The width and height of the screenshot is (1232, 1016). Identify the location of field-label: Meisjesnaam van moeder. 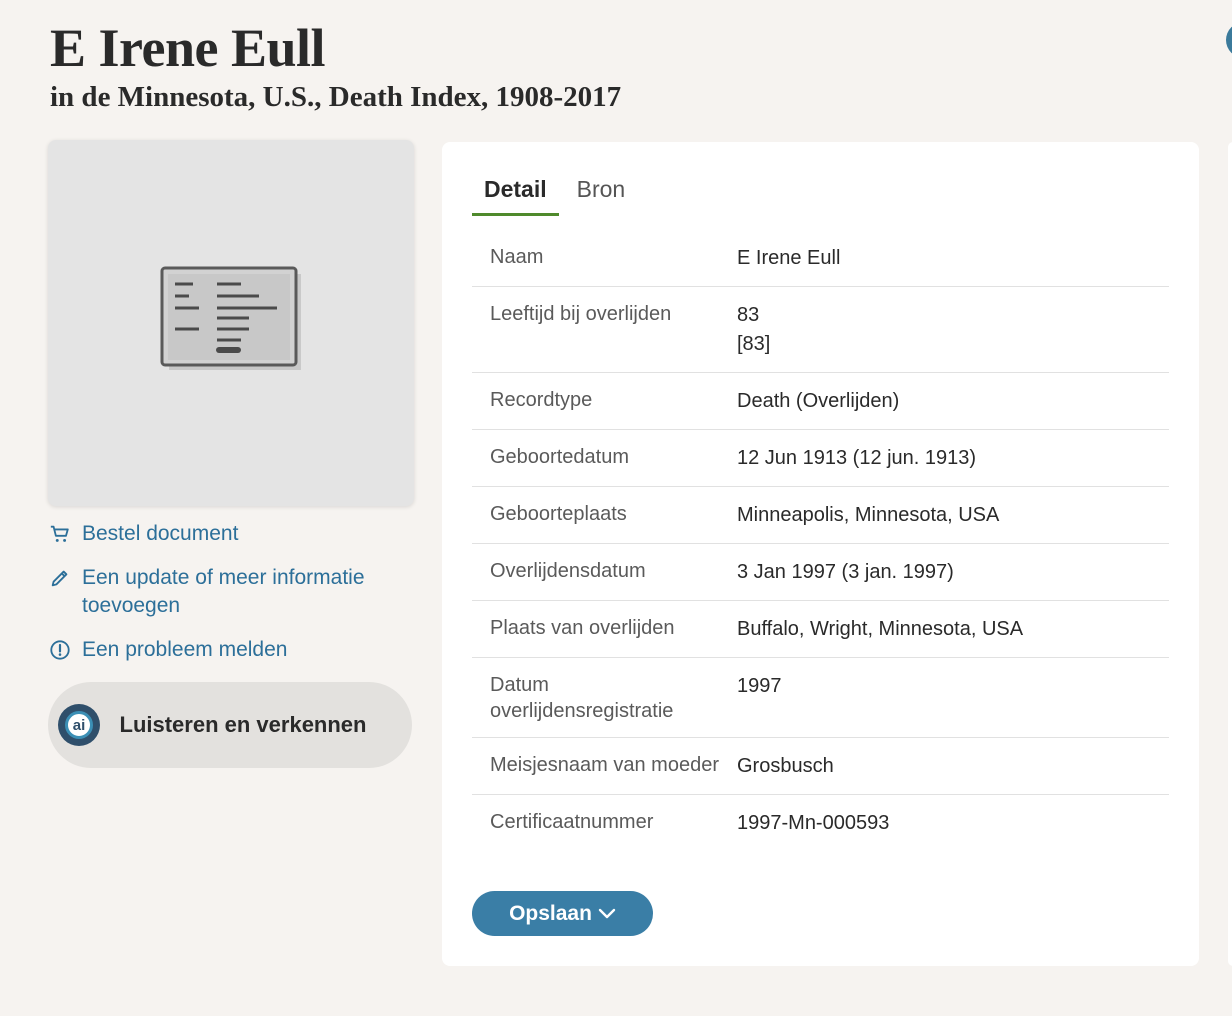
(604, 765).